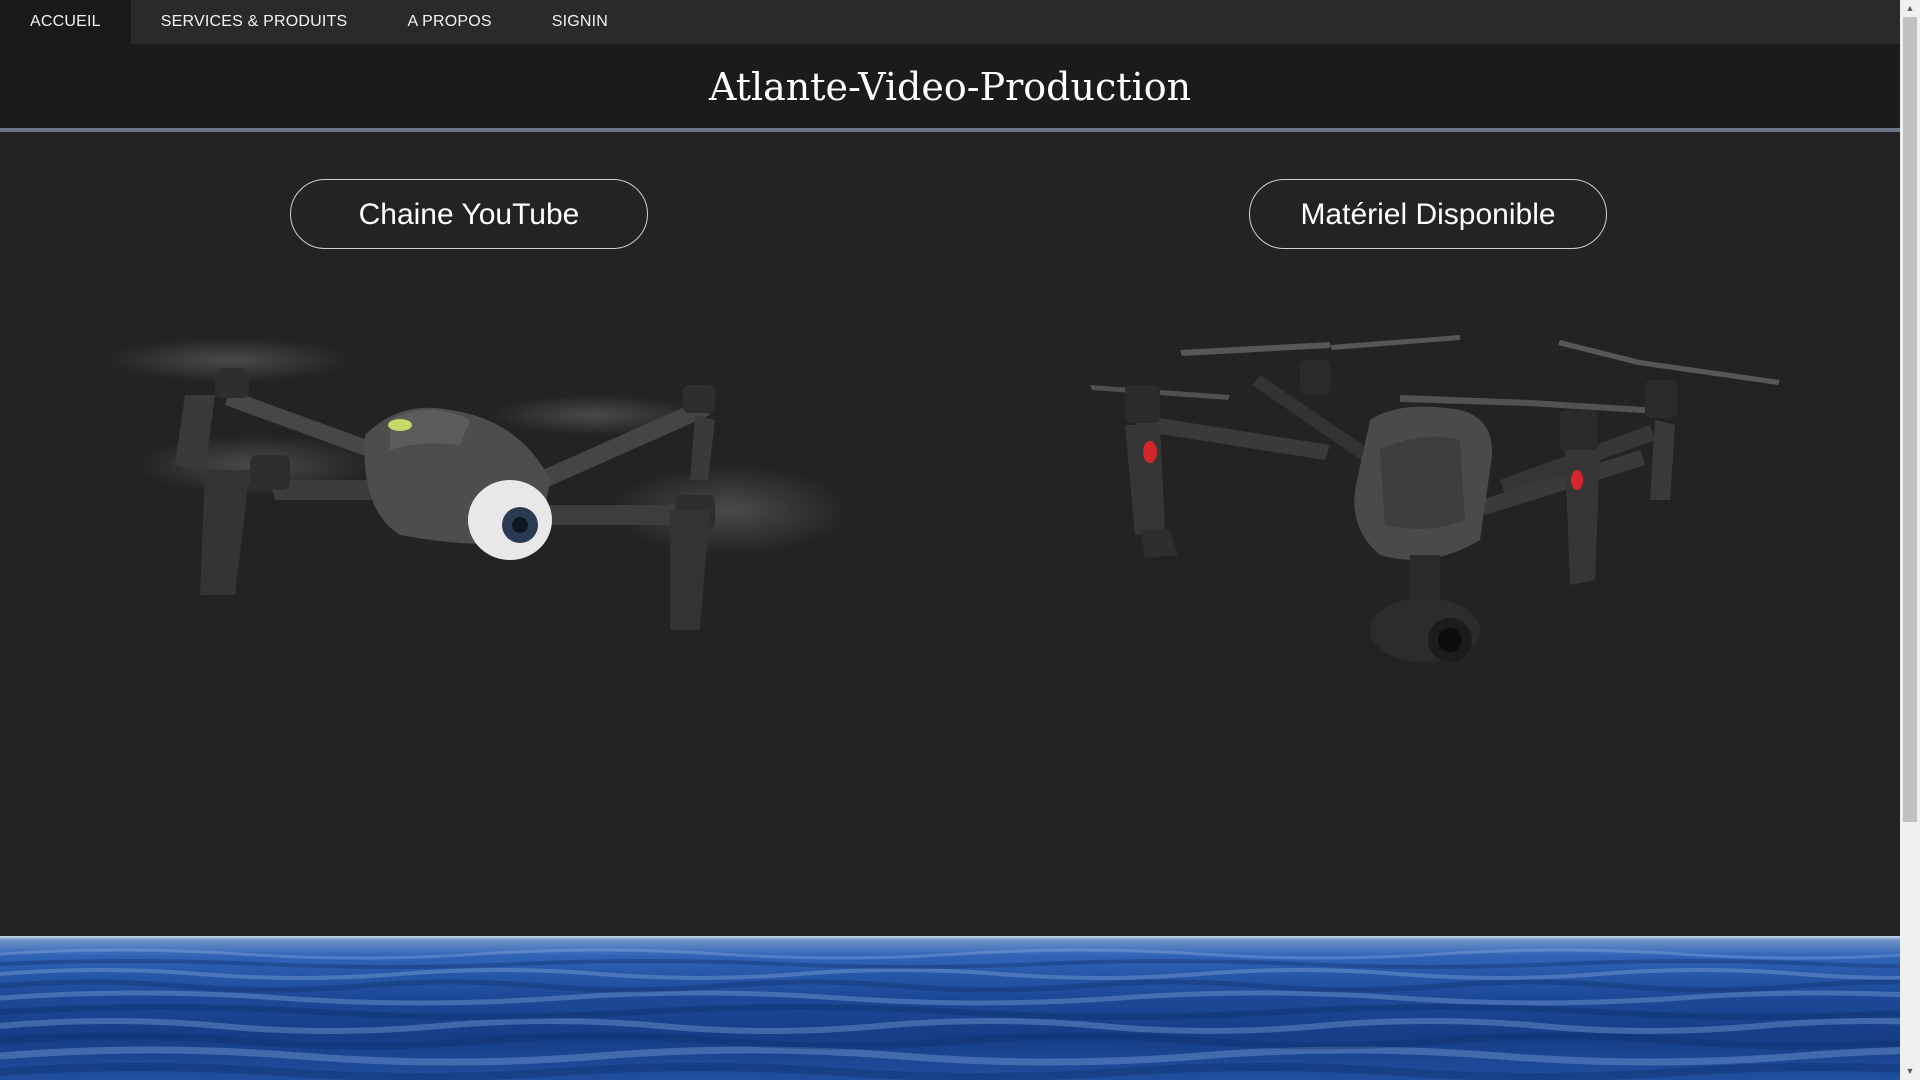  What do you see at coordinates (950, 1014) in the screenshot?
I see `water-waves` at bounding box center [950, 1014].